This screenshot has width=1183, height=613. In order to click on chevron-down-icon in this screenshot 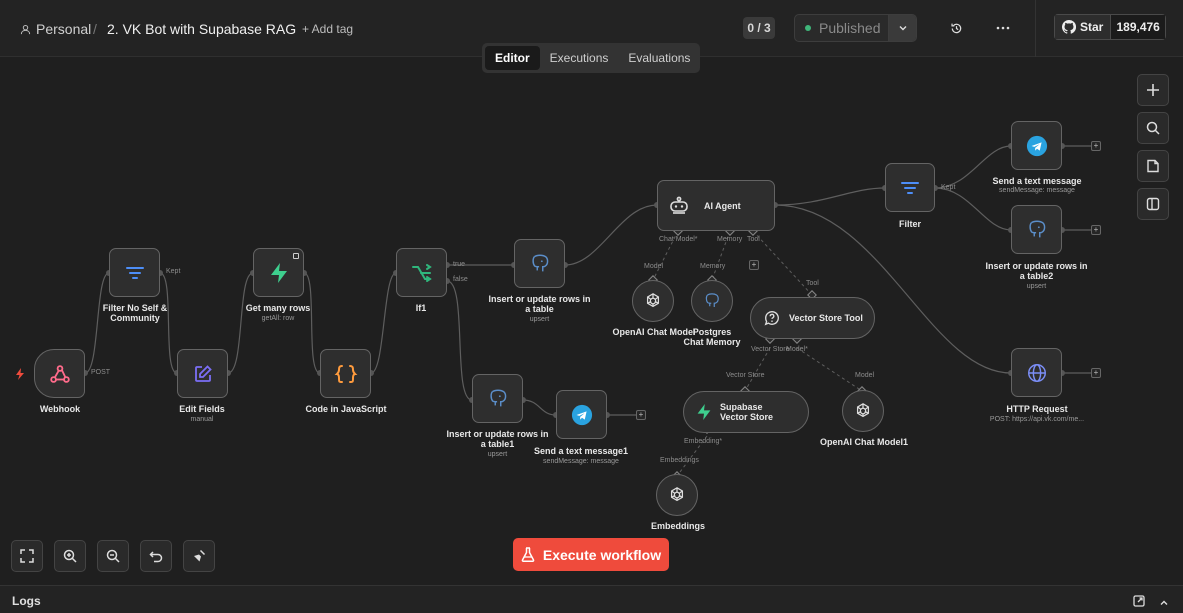, I will do `click(902, 28)`.